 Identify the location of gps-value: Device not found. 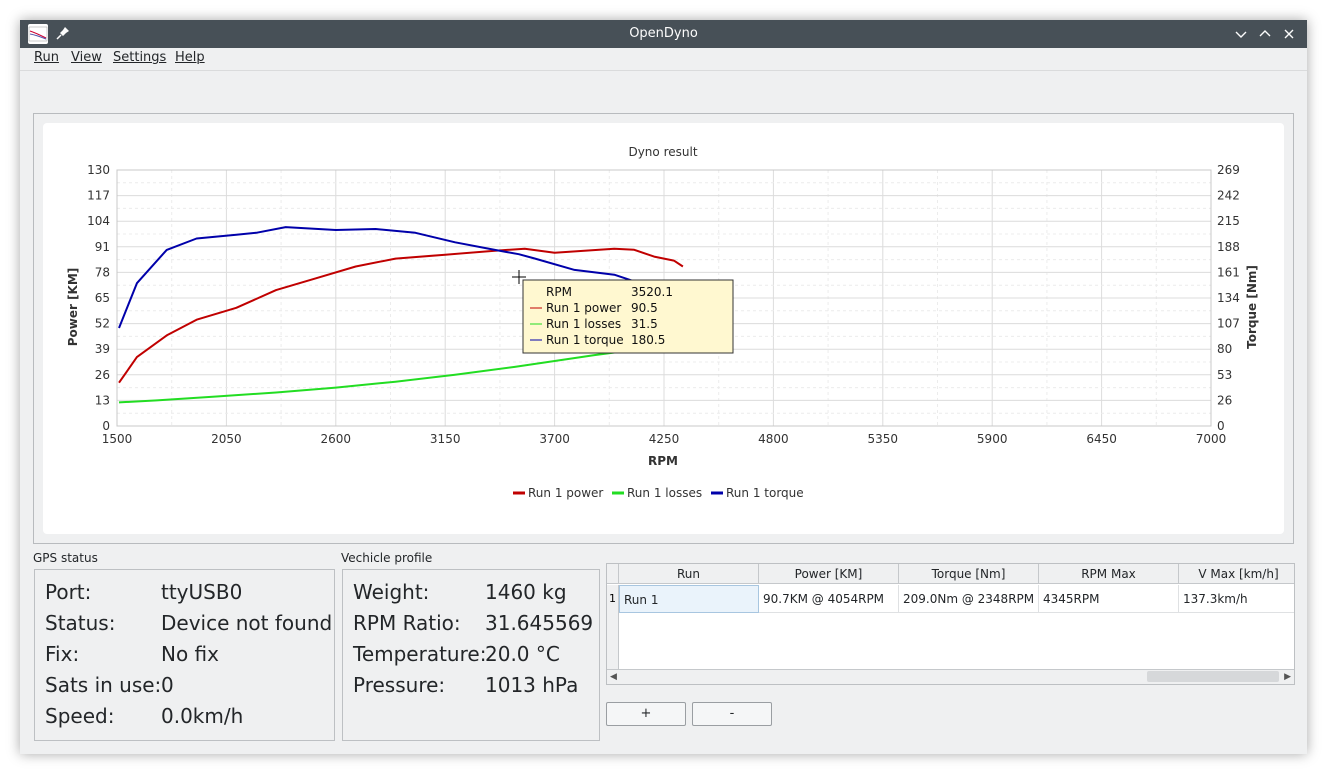
(247, 623).